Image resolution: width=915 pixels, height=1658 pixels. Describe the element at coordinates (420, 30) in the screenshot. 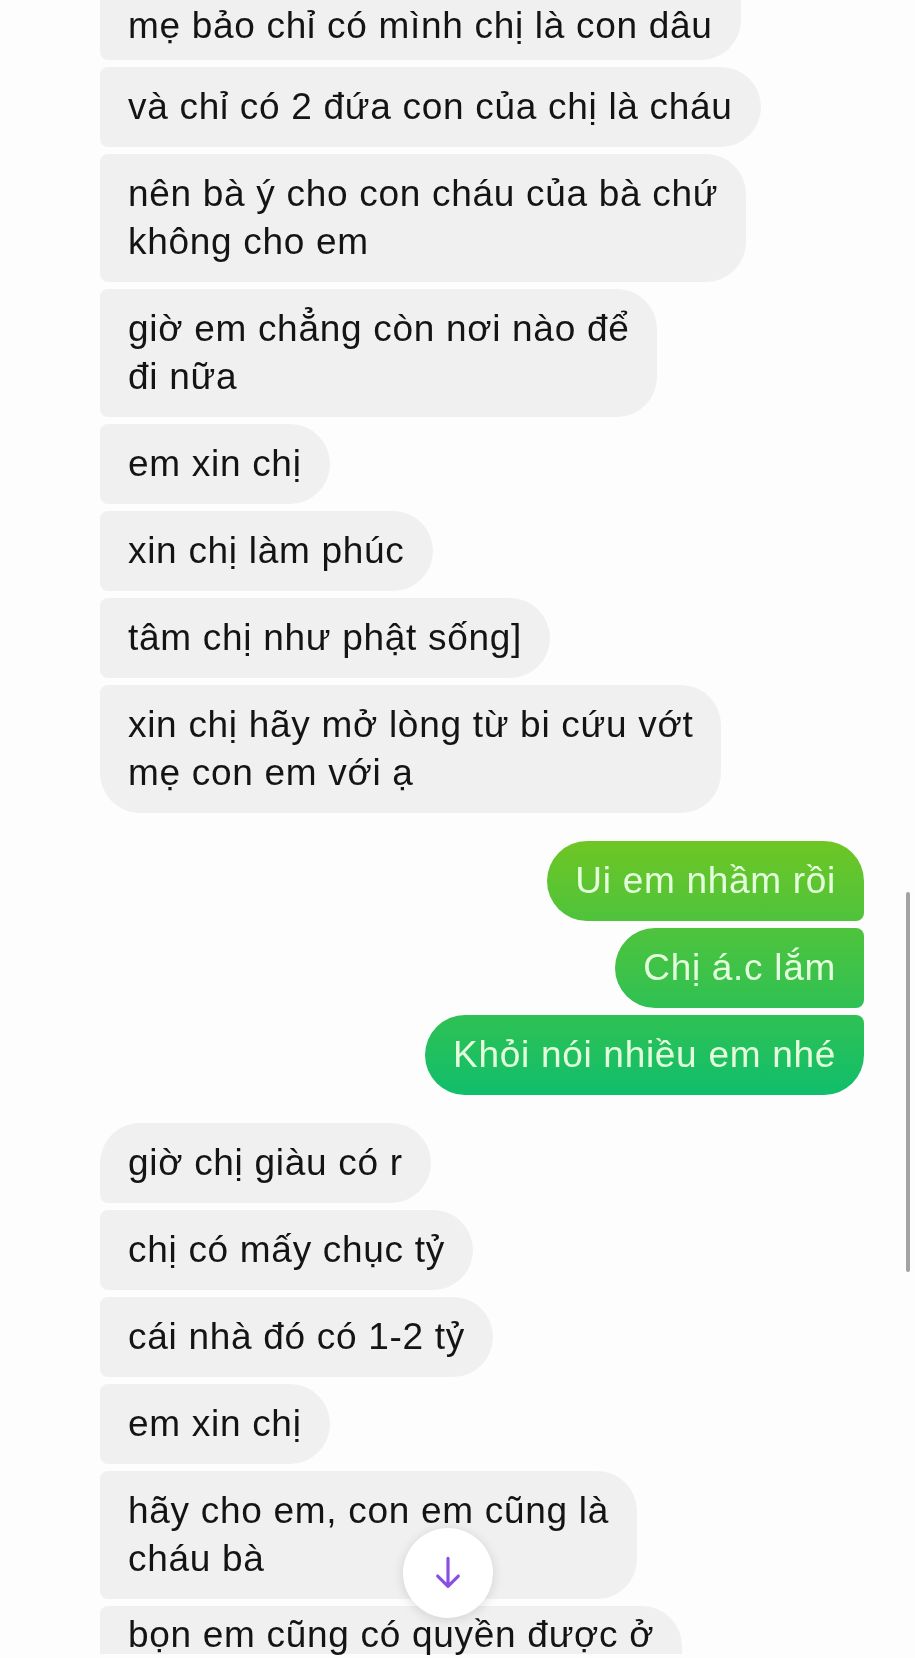

I see `message-bubble: mẹ bảo chỉ có mình chị là con dâu` at that location.